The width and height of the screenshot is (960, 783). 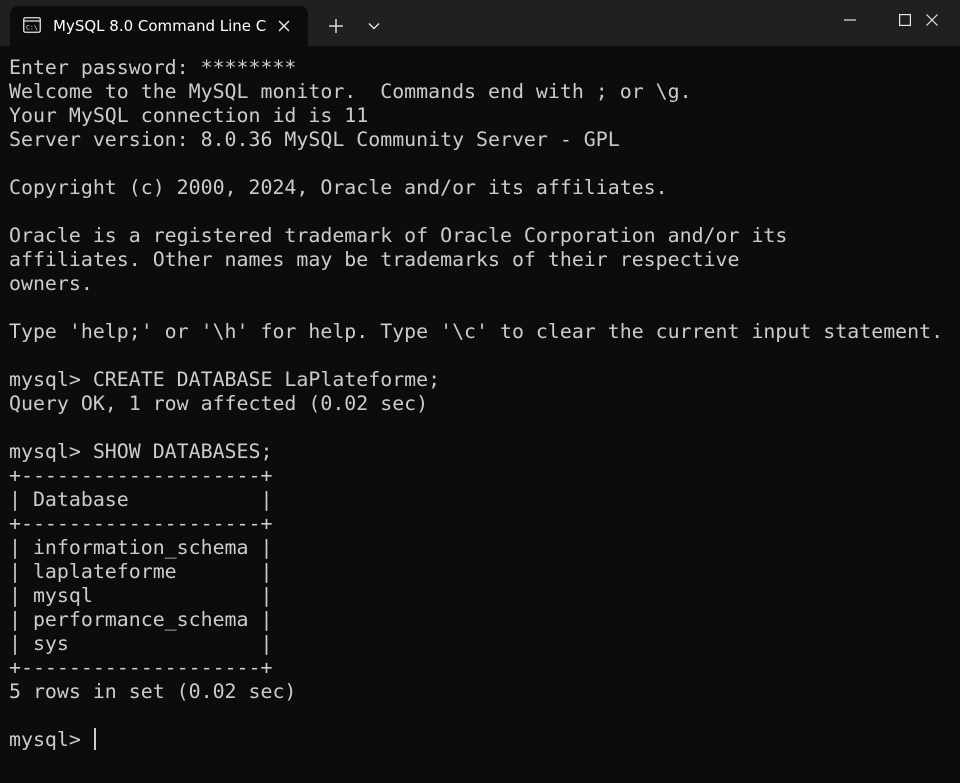 I want to click on terminal-line: owners., so click(x=51, y=283).